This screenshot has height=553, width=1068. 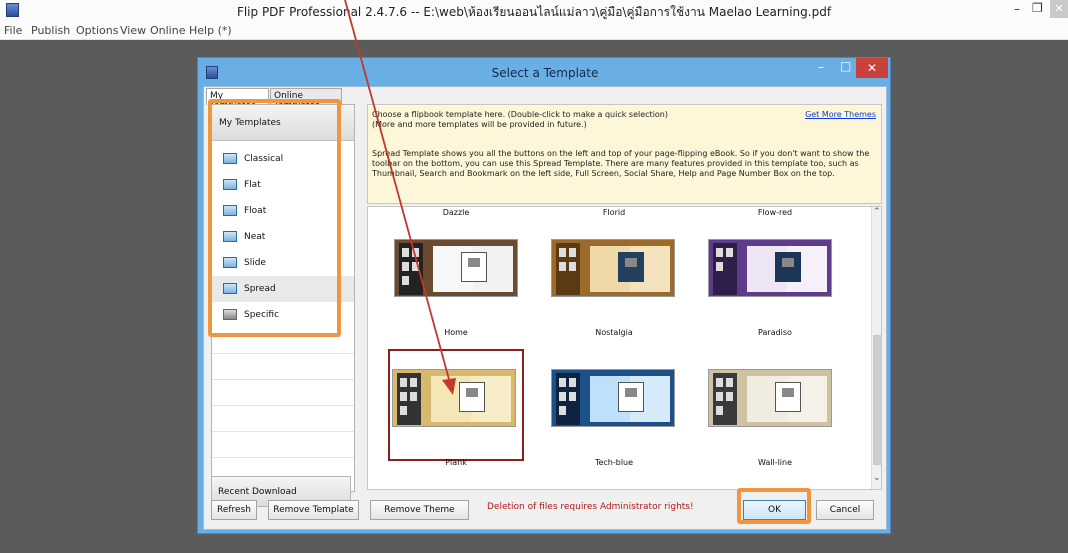 I want to click on arrow-shaft, so click(x=397, y=192).